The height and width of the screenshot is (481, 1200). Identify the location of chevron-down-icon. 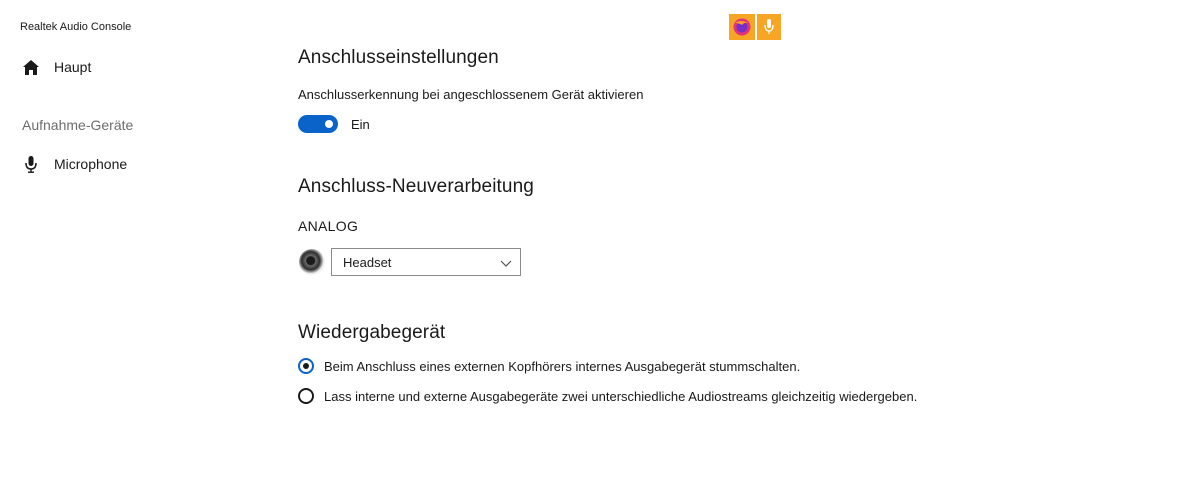
(506, 262).